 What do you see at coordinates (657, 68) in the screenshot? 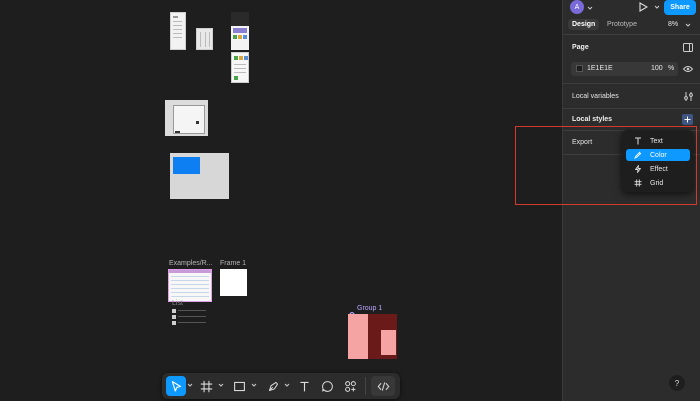
I see `page-opacity: 100` at bounding box center [657, 68].